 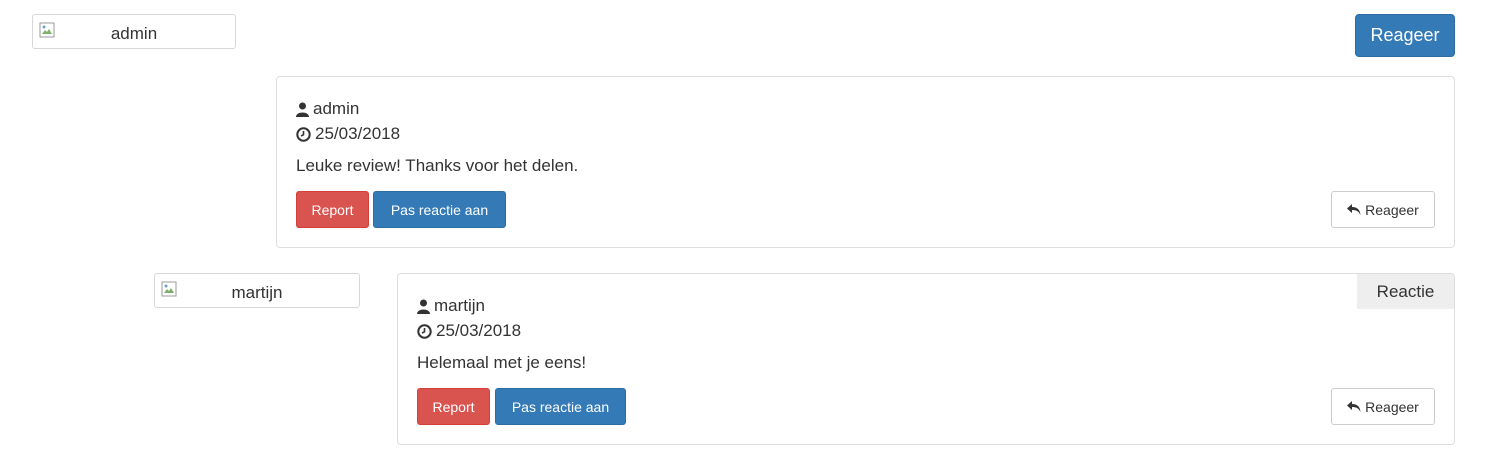 I want to click on comment-body: Helemaal met je eens!, so click(x=502, y=362).